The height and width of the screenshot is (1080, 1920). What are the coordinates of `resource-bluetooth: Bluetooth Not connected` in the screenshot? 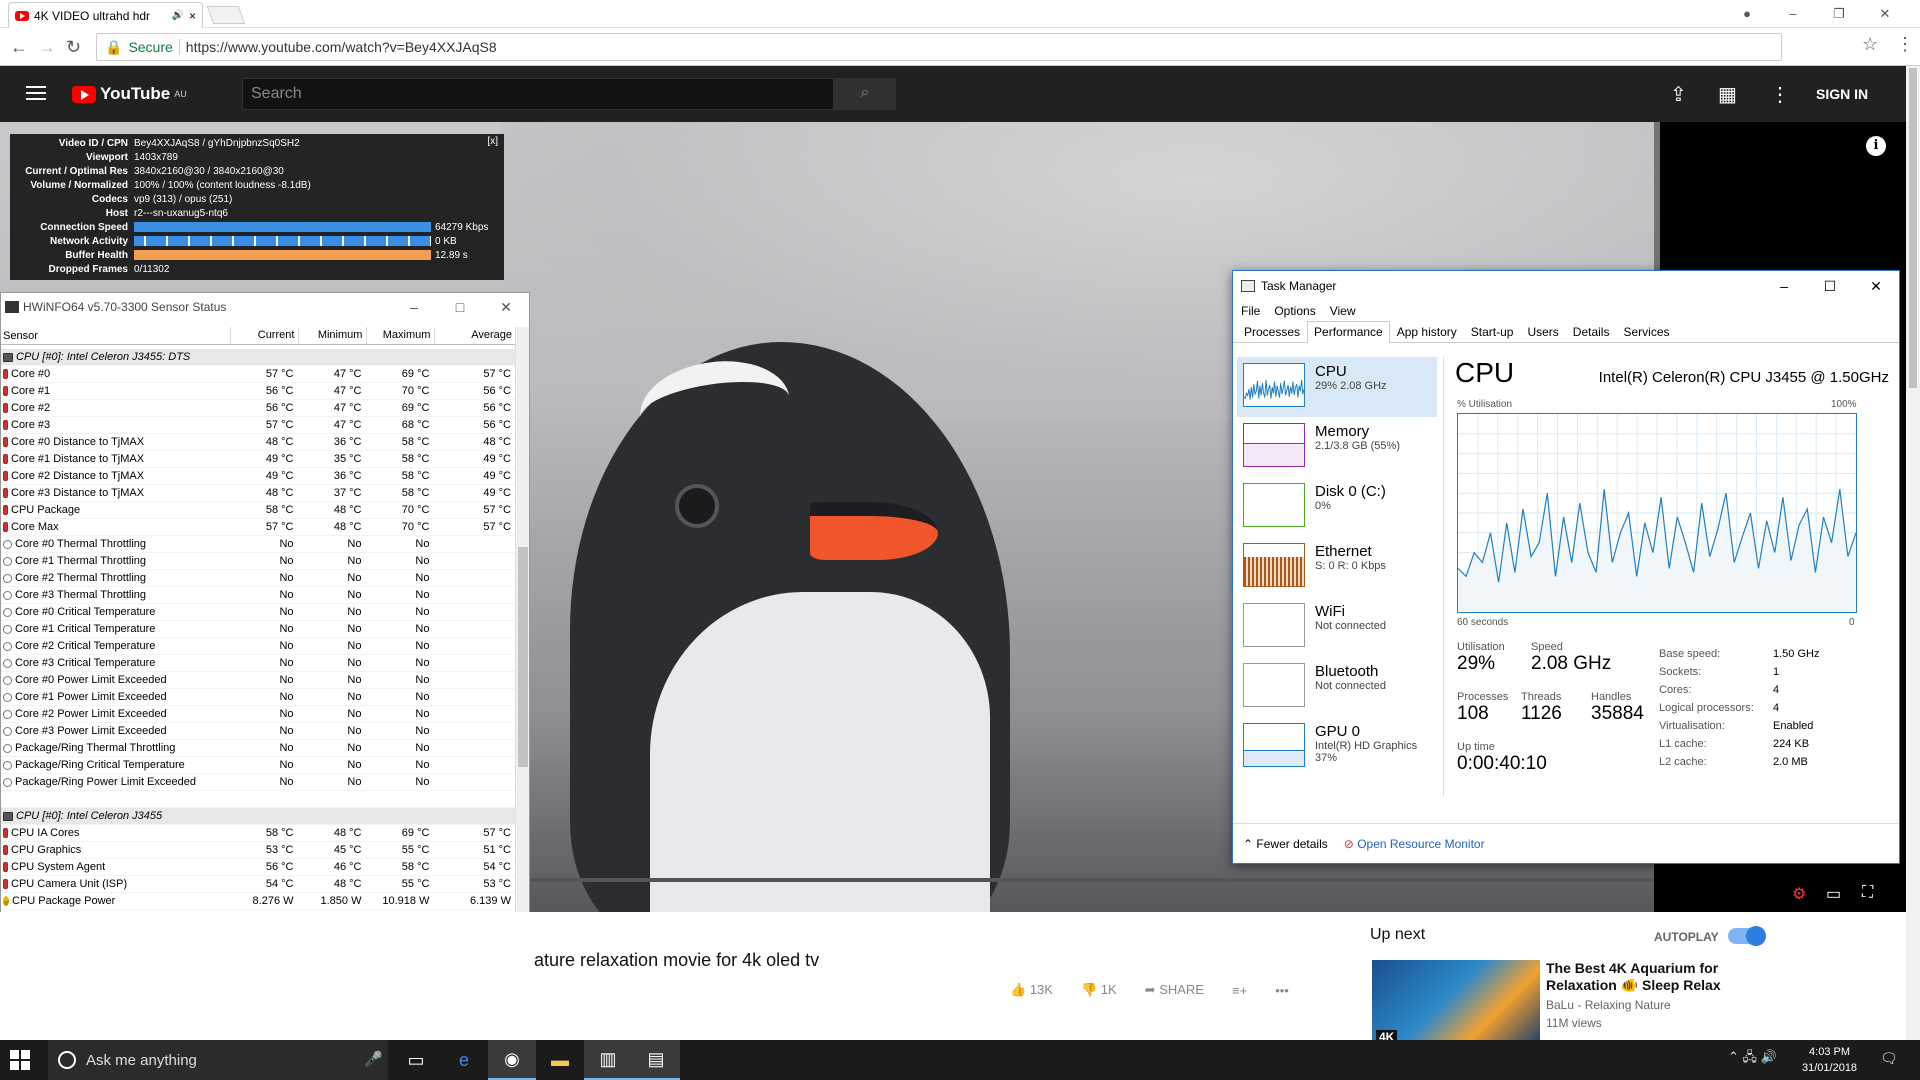 It's located at (1337, 687).